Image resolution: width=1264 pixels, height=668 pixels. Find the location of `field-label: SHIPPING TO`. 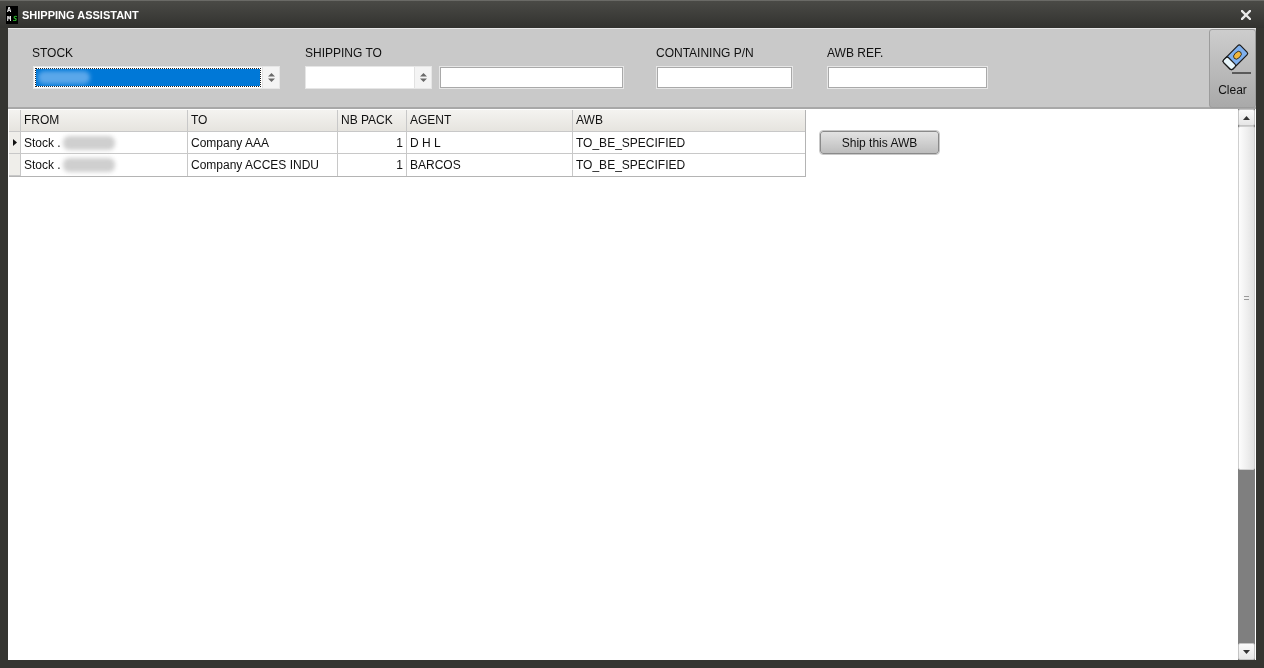

field-label: SHIPPING TO is located at coordinates (344, 53).